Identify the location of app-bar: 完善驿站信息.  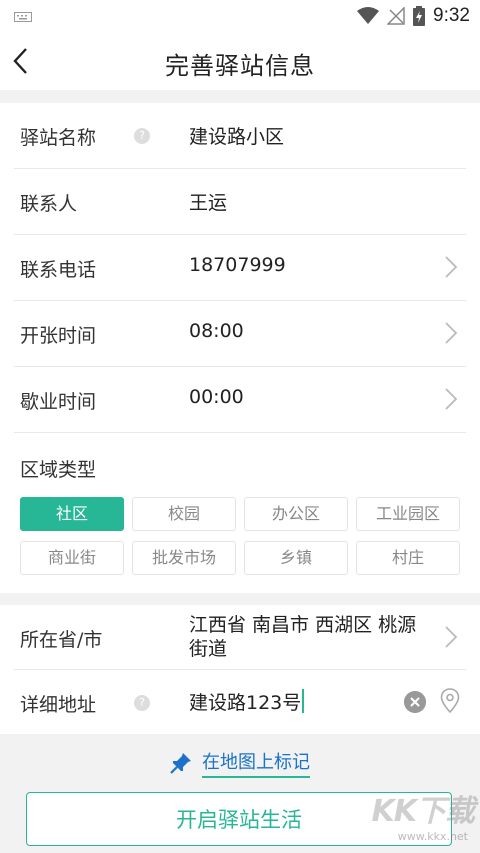
(240, 61).